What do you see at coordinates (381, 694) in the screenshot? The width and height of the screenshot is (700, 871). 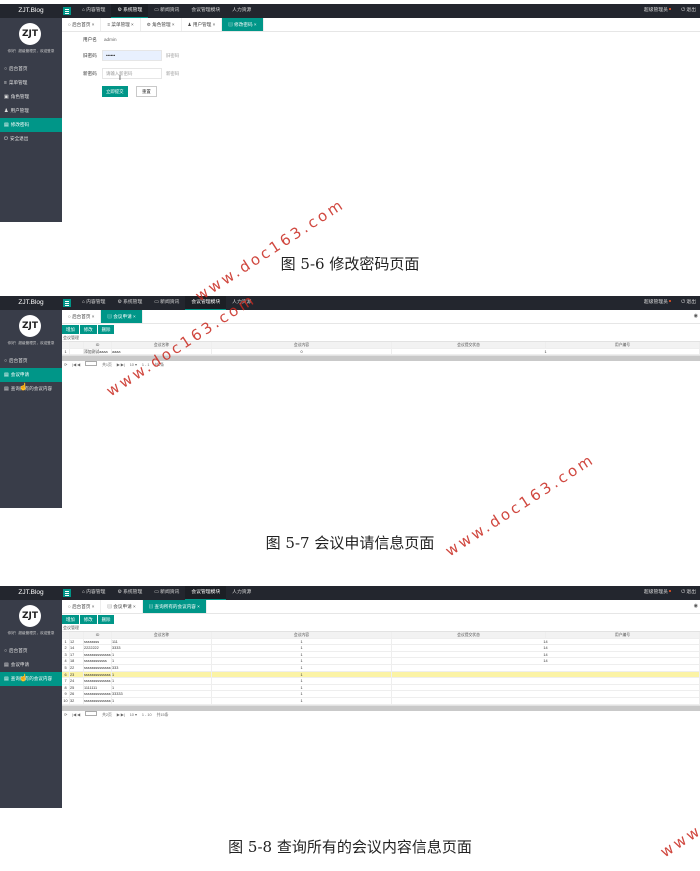 I see `table-row: 9 26 ssssssssssssssss 33333 1` at bounding box center [381, 694].